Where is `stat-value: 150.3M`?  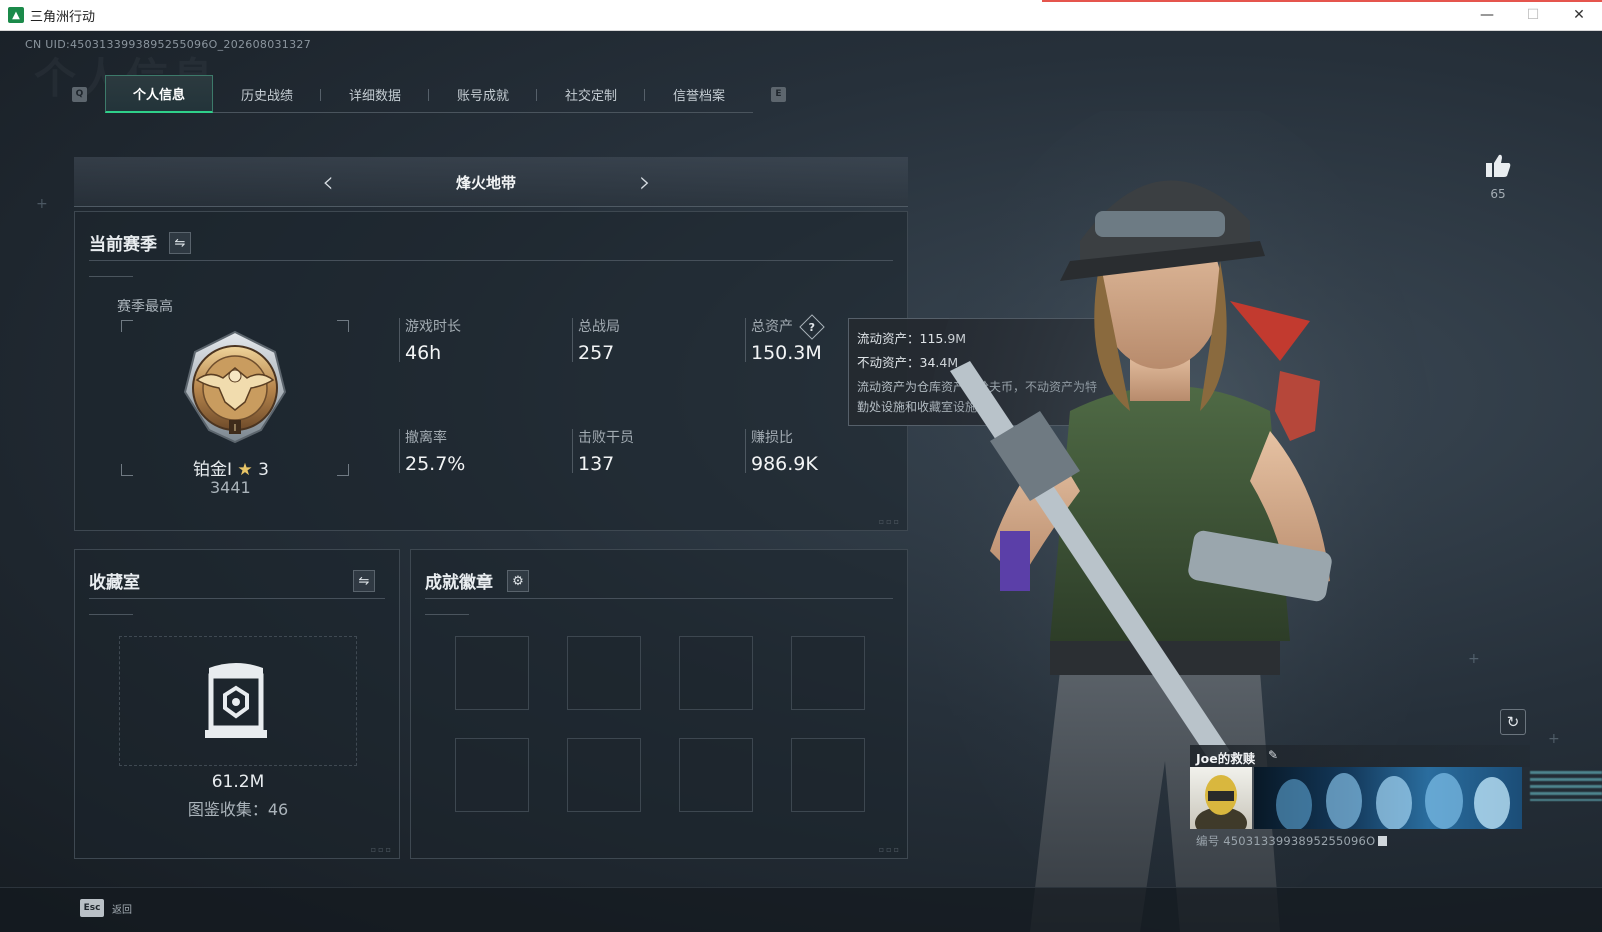
stat-value: 150.3M is located at coordinates (786, 353).